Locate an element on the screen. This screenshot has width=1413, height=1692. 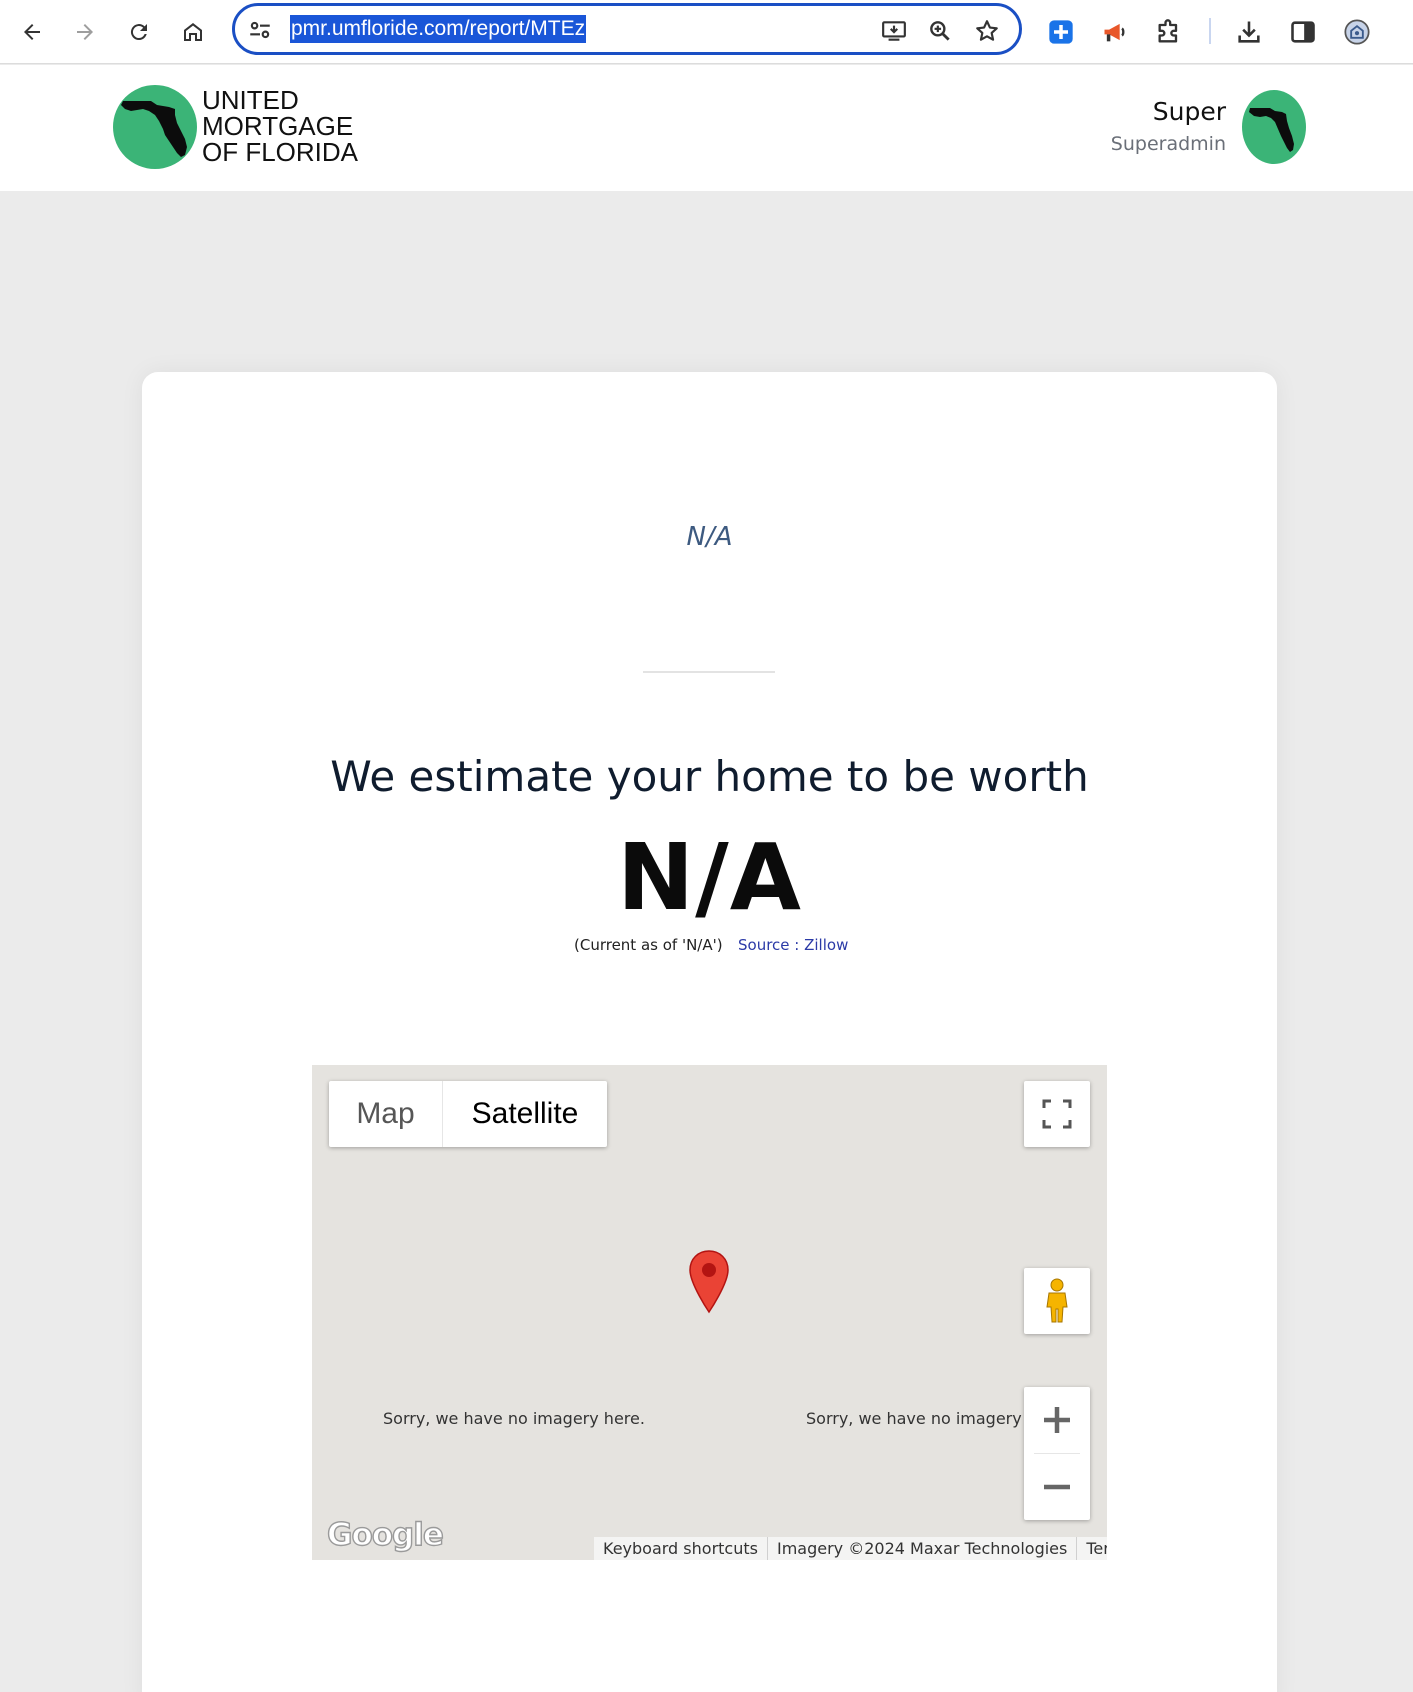
address-bar: pmr.umfloride.com/report/MTEz is located at coordinates (627, 29).